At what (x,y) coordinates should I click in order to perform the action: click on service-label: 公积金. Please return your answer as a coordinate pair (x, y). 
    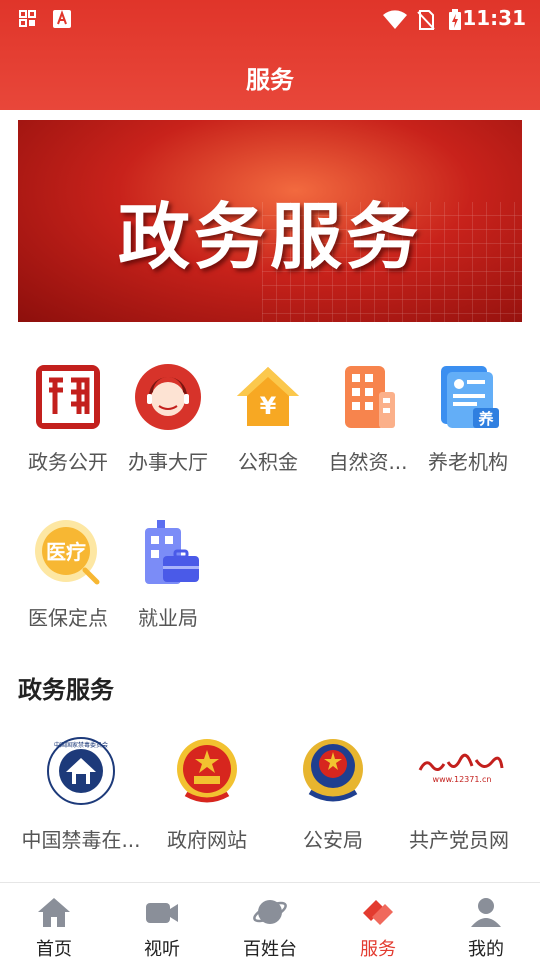
    Looking at the image, I should click on (268, 462).